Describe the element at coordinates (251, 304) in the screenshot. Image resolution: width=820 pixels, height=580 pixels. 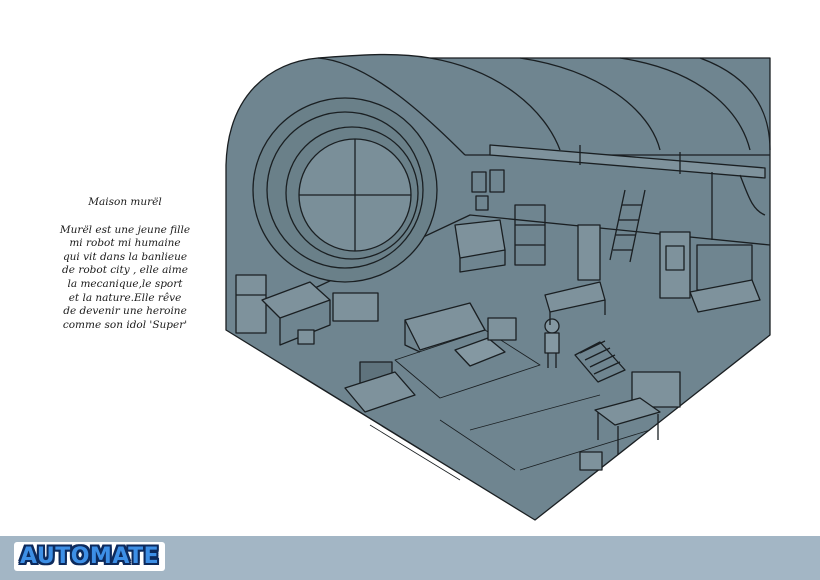
I see `fridge-icon` at that location.